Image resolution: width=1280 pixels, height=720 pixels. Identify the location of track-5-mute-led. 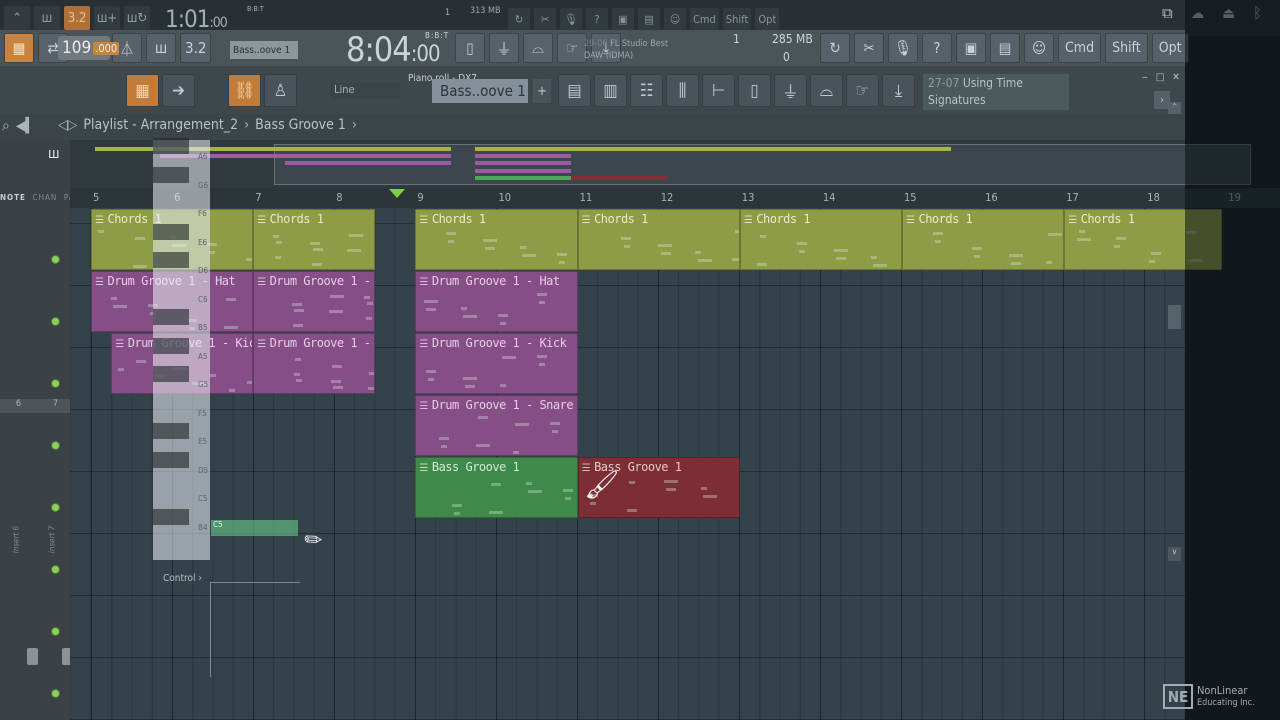
(55, 507).